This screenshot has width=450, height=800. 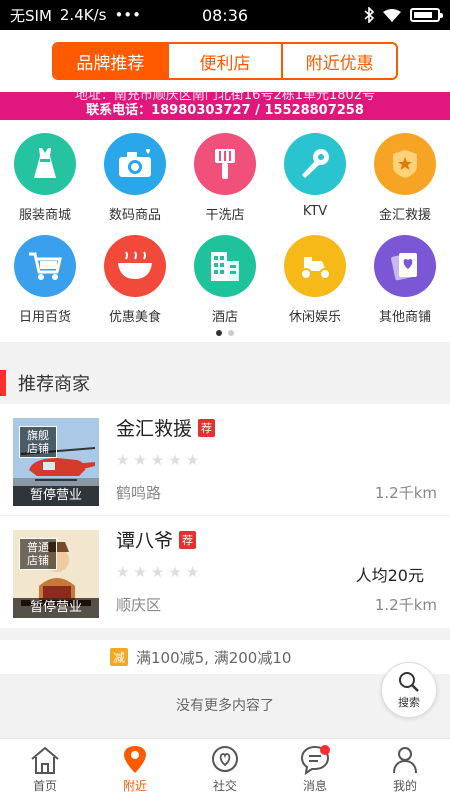 I want to click on tab-social: 社交, so click(x=225, y=769).